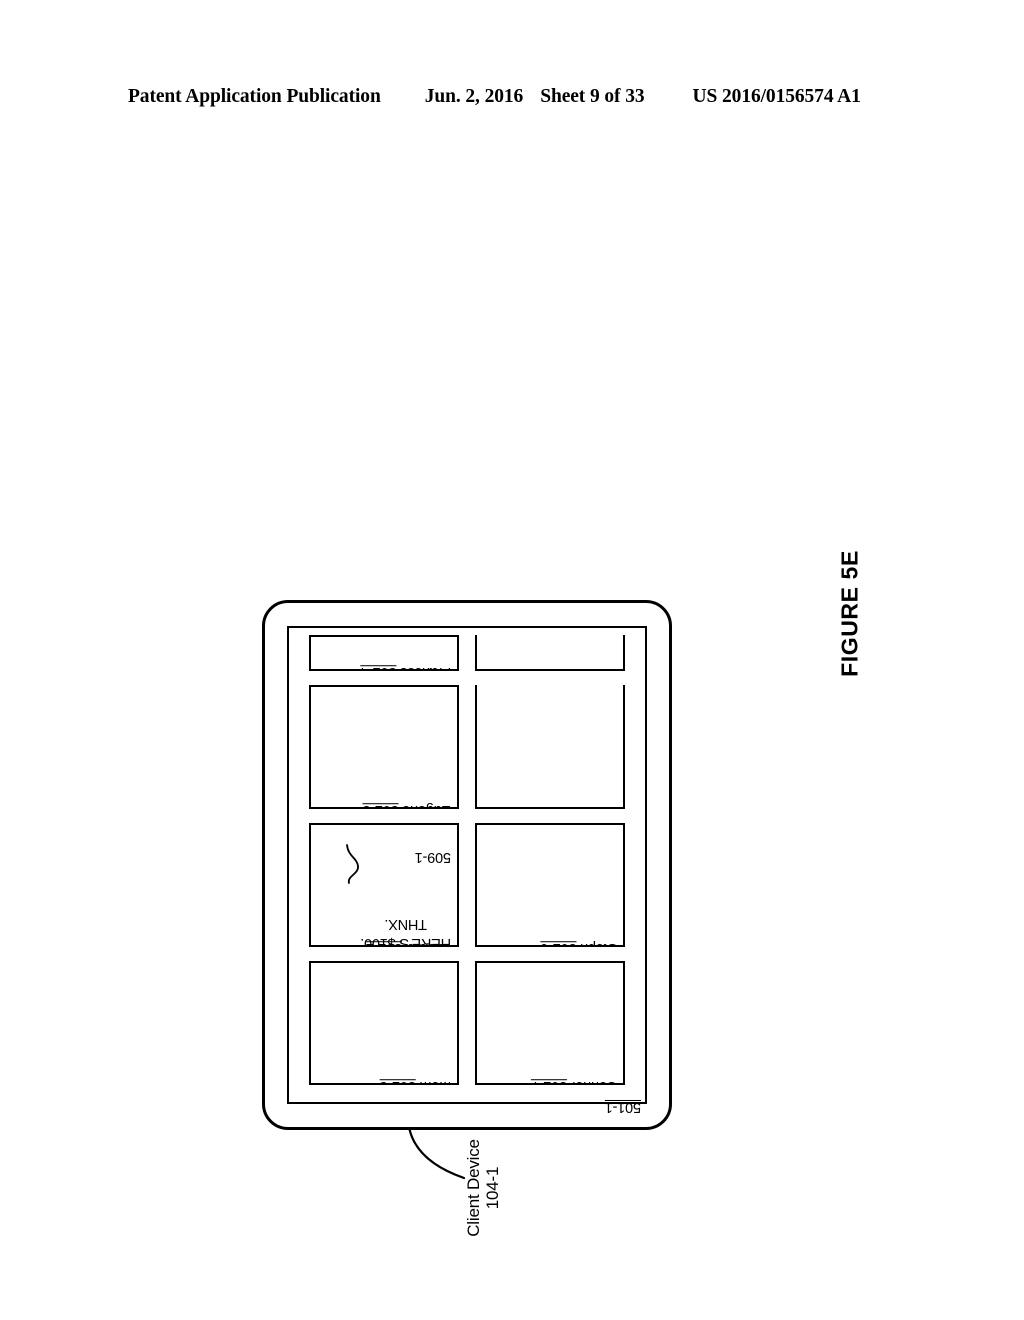 This screenshot has height=1320, width=1024. I want to click on device-screen: 501-1 Mom 502-3 Tabitha 502-2, so click(467, 870).